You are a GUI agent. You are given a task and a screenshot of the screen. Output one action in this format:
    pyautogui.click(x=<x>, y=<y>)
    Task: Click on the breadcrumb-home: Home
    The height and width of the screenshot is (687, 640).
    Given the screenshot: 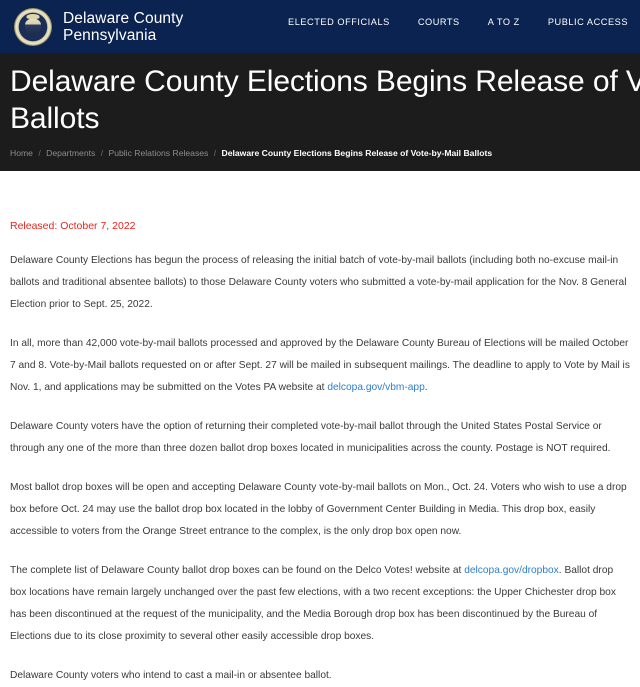 What is the action you would take?
    pyautogui.click(x=21, y=153)
    